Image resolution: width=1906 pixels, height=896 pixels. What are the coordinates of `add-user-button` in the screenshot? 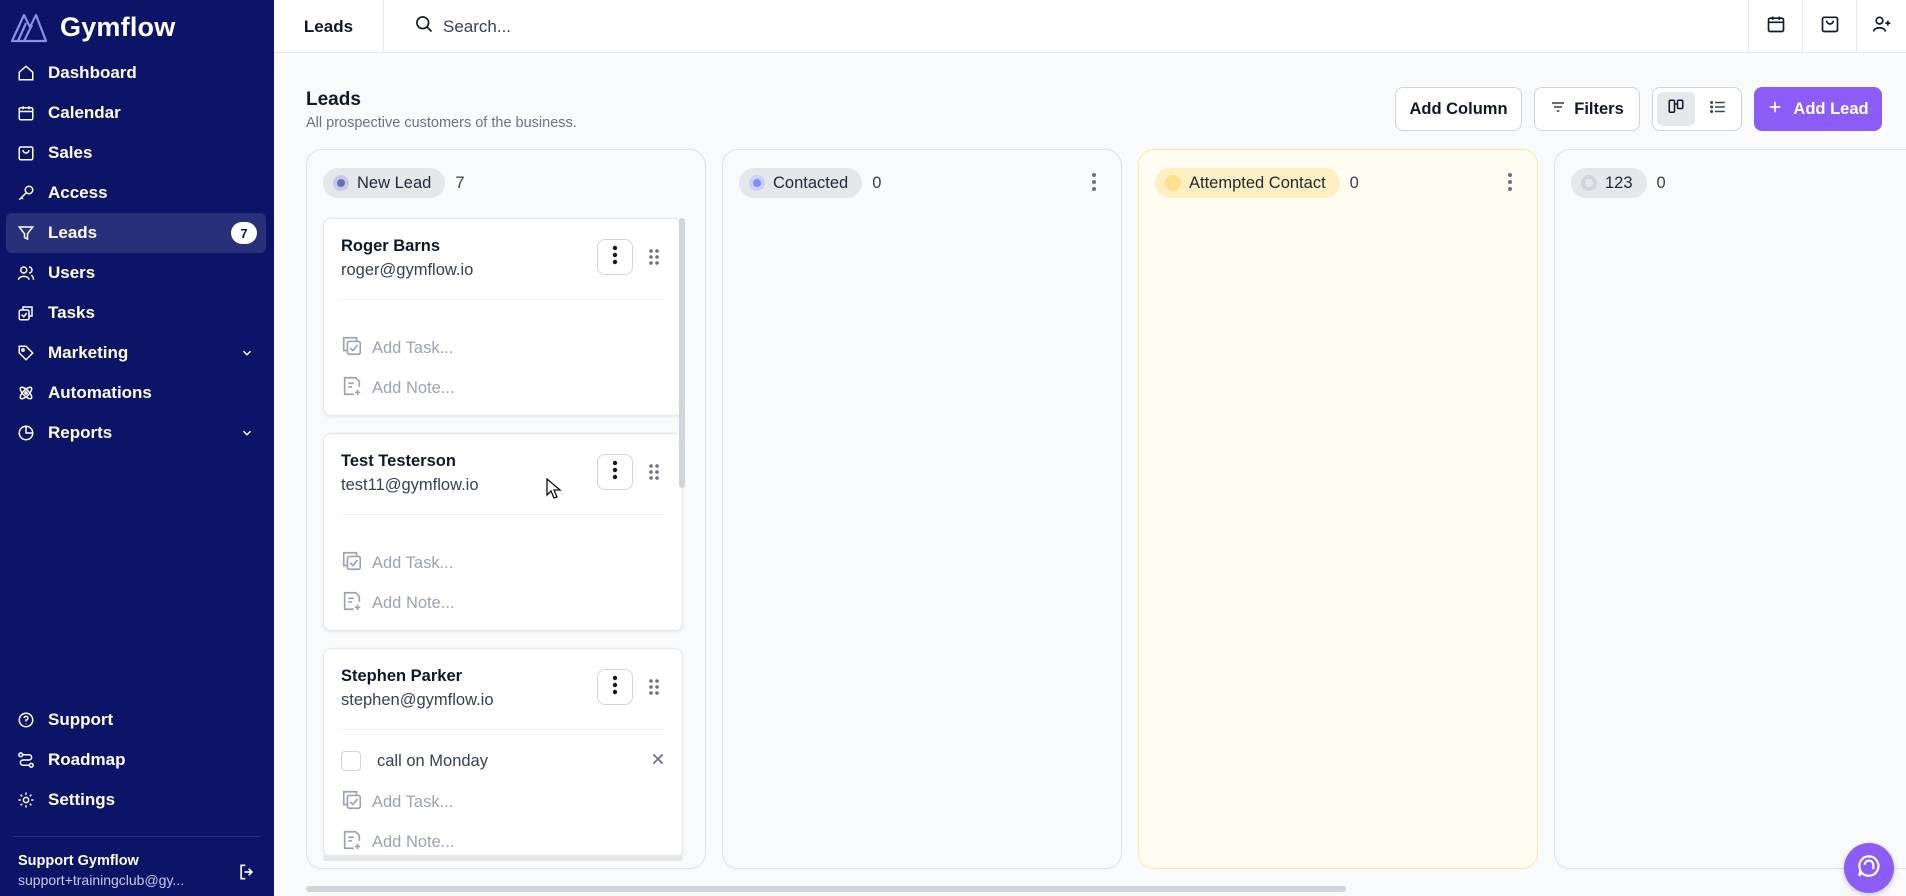 It's located at (1881, 26).